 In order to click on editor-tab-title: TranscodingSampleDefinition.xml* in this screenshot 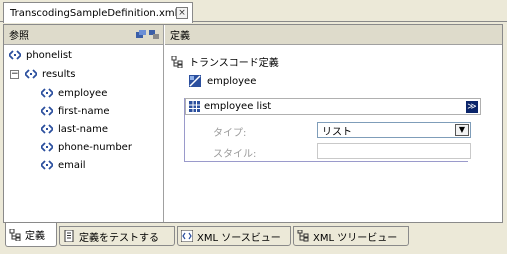, I will do `click(96, 13)`.